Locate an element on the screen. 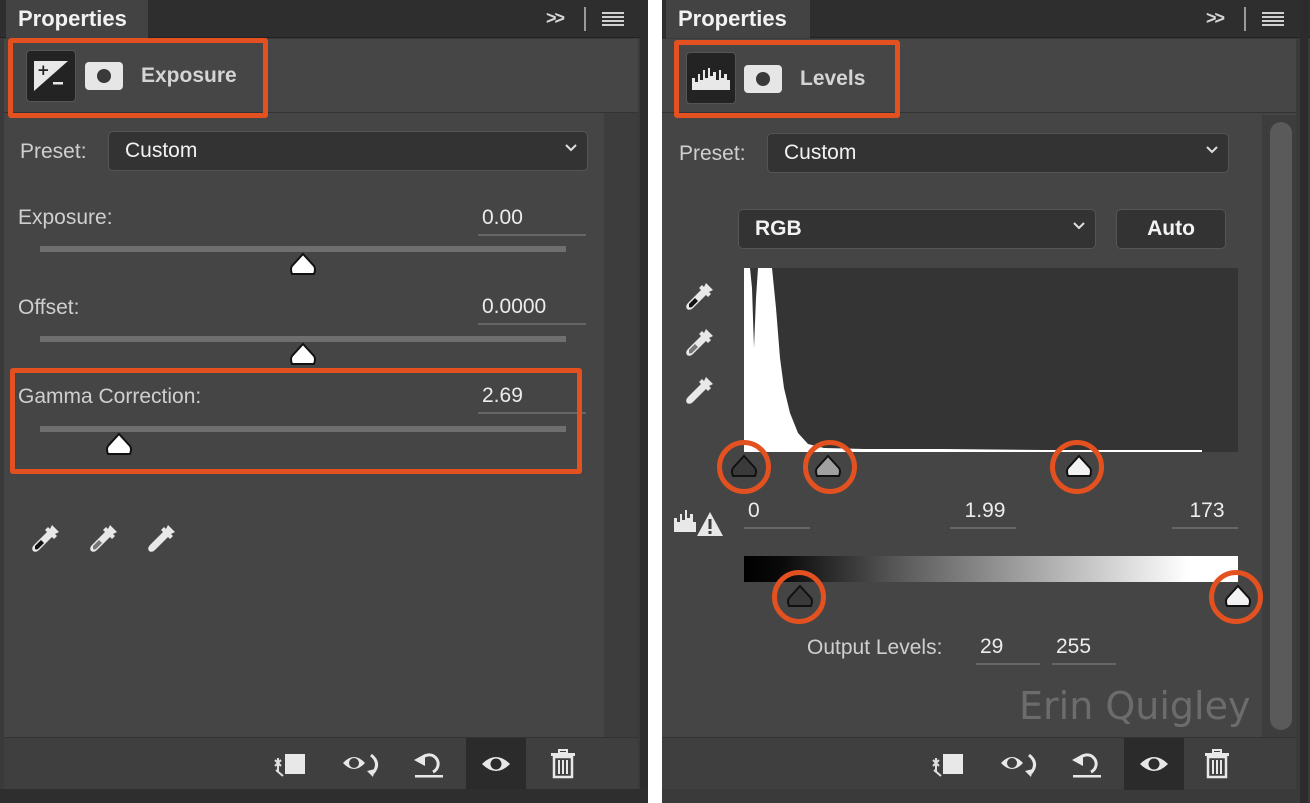 The image size is (1310, 803). scroll-track is located at coordinates (621, 426).